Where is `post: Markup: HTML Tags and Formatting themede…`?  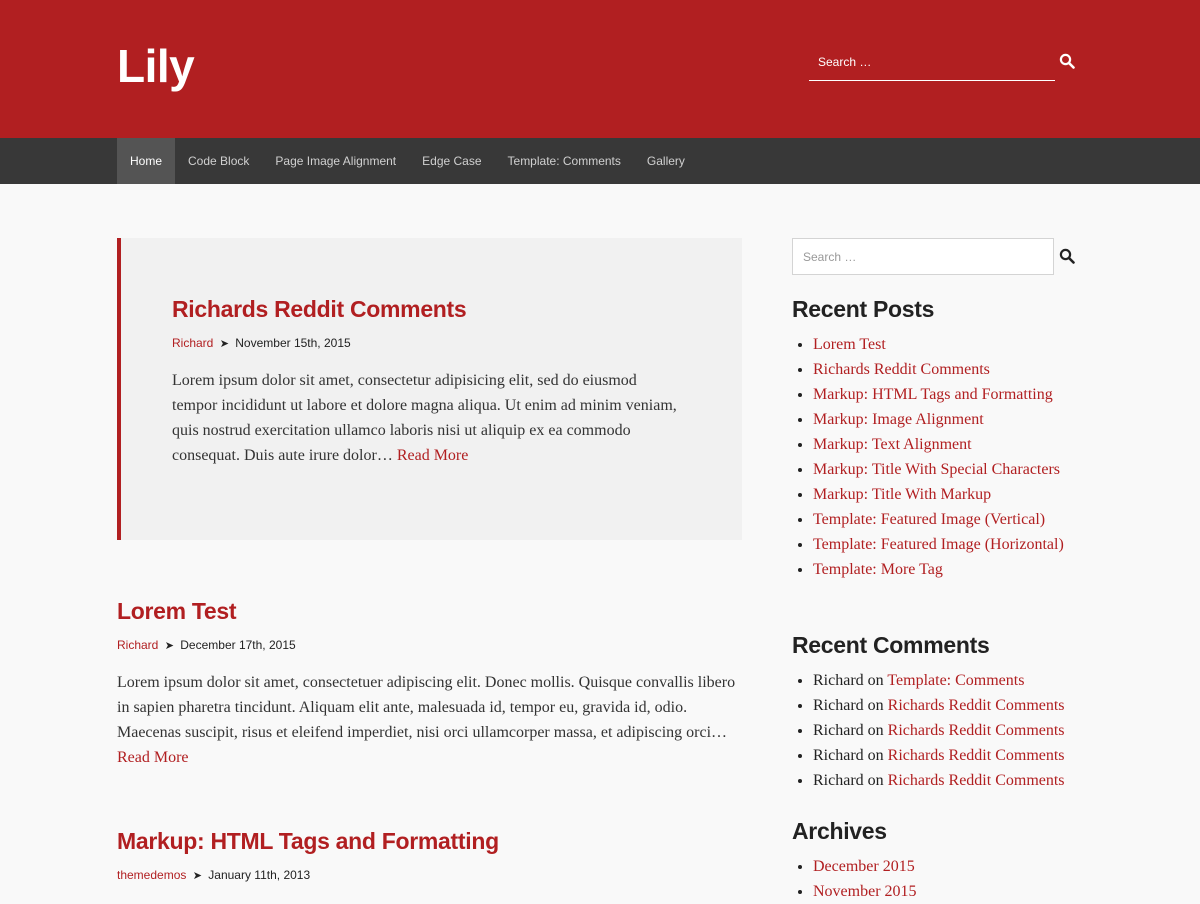 post: Markup: HTML Tags and Formatting themede… is located at coordinates (429, 855).